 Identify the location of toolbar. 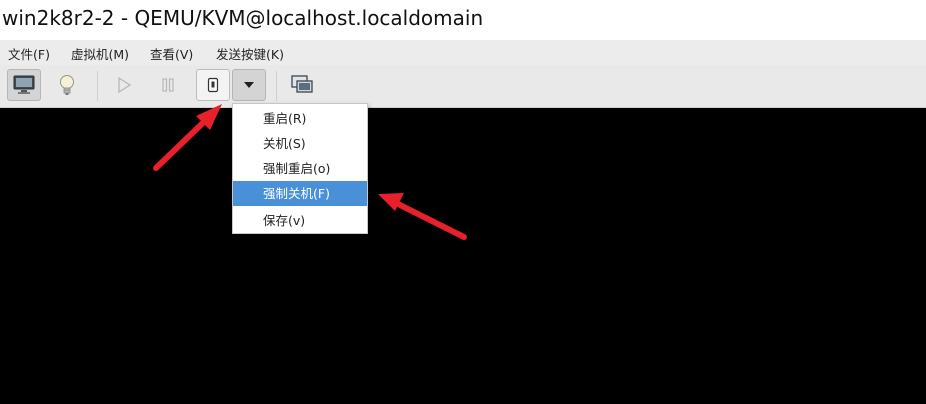
(463, 86).